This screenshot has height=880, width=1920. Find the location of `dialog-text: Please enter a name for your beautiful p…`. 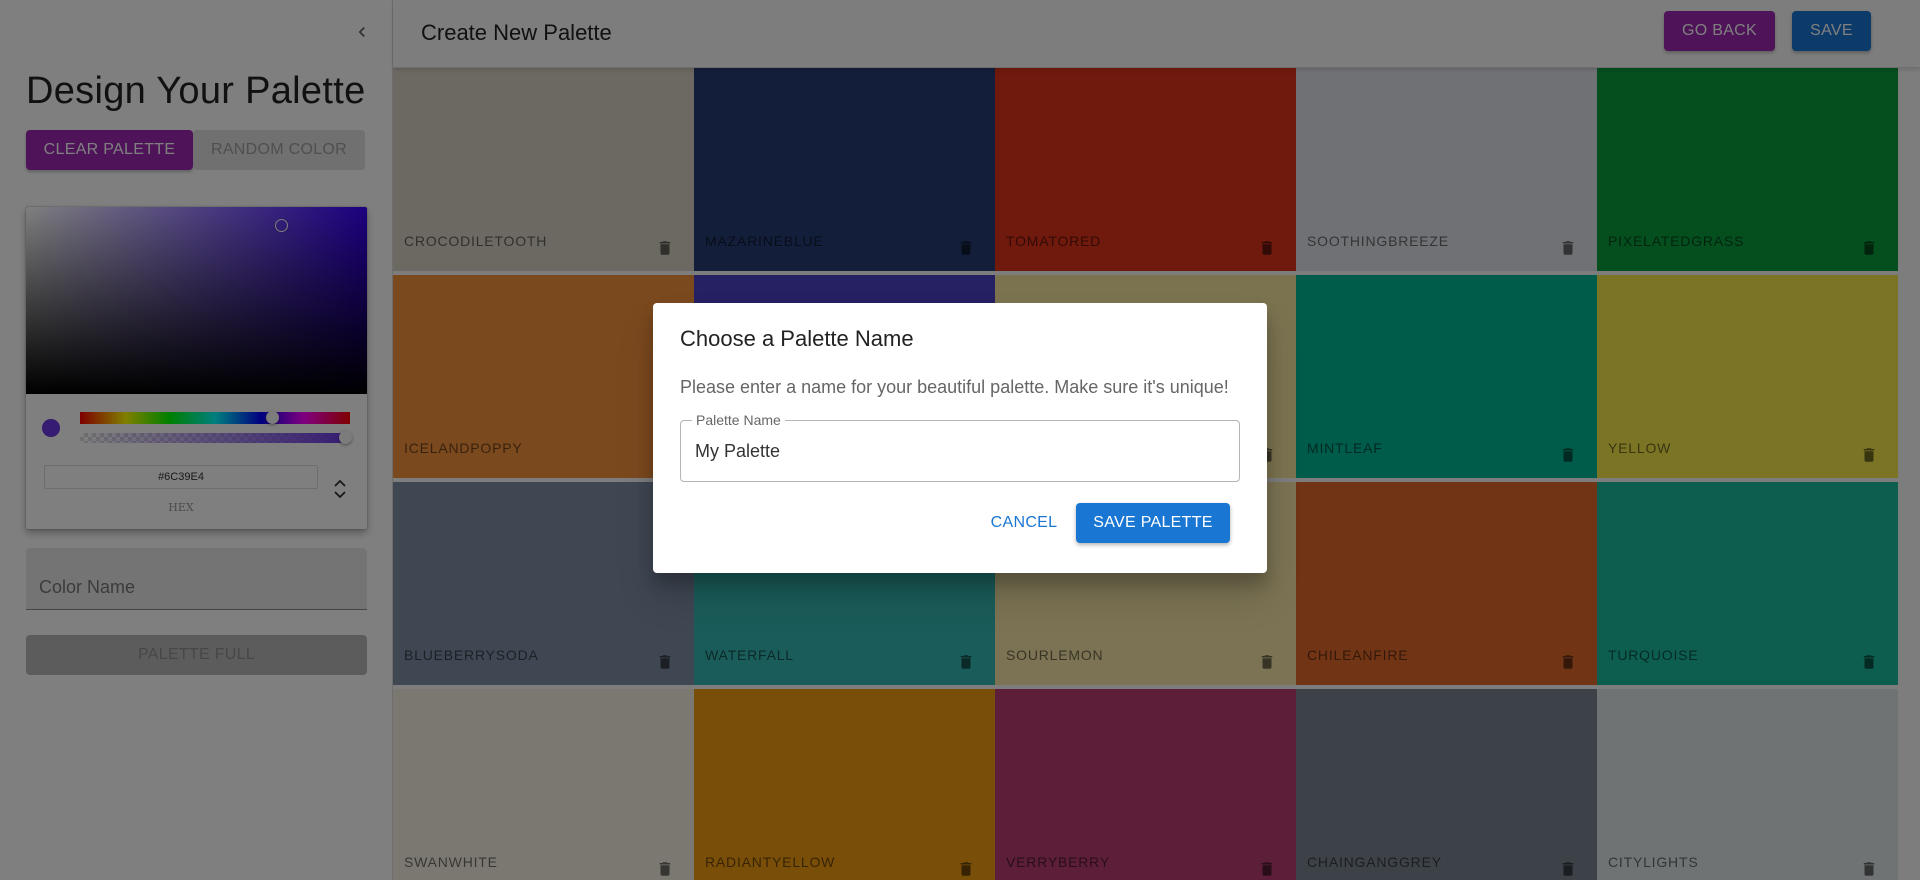

dialog-text: Please enter a name for your beautiful p… is located at coordinates (954, 387).